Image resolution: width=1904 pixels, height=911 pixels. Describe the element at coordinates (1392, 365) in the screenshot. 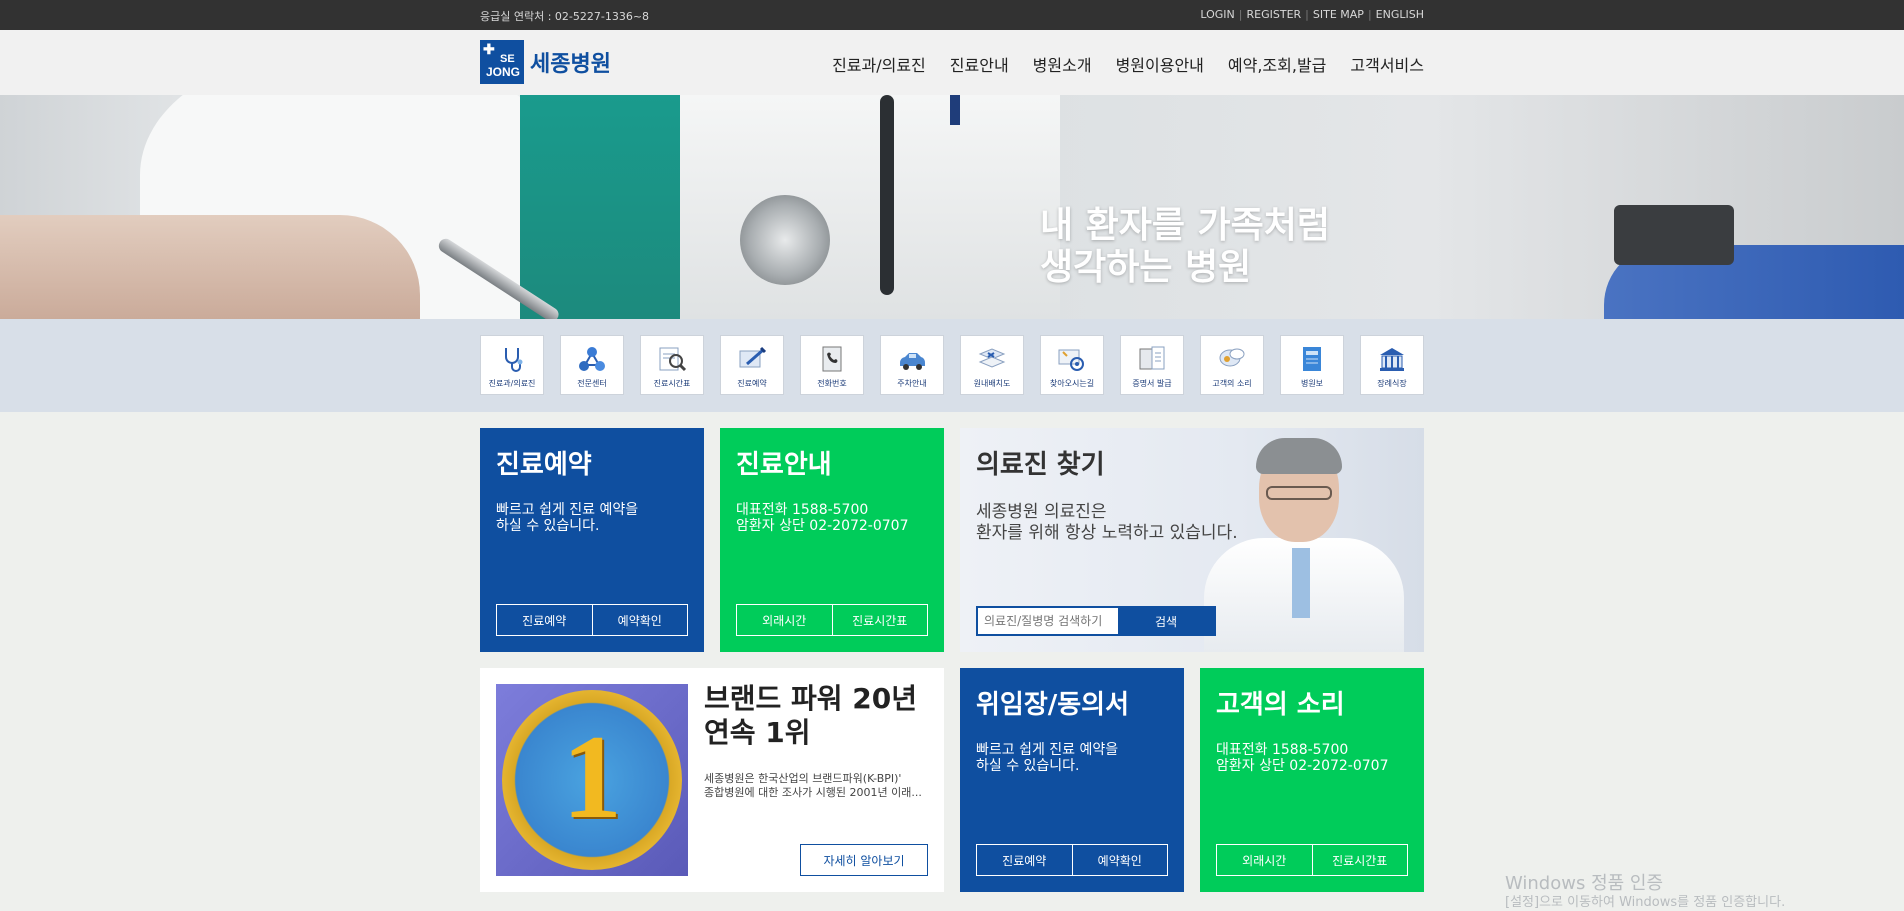

I see `quick-link-funeral-hall: 장례식장` at that location.